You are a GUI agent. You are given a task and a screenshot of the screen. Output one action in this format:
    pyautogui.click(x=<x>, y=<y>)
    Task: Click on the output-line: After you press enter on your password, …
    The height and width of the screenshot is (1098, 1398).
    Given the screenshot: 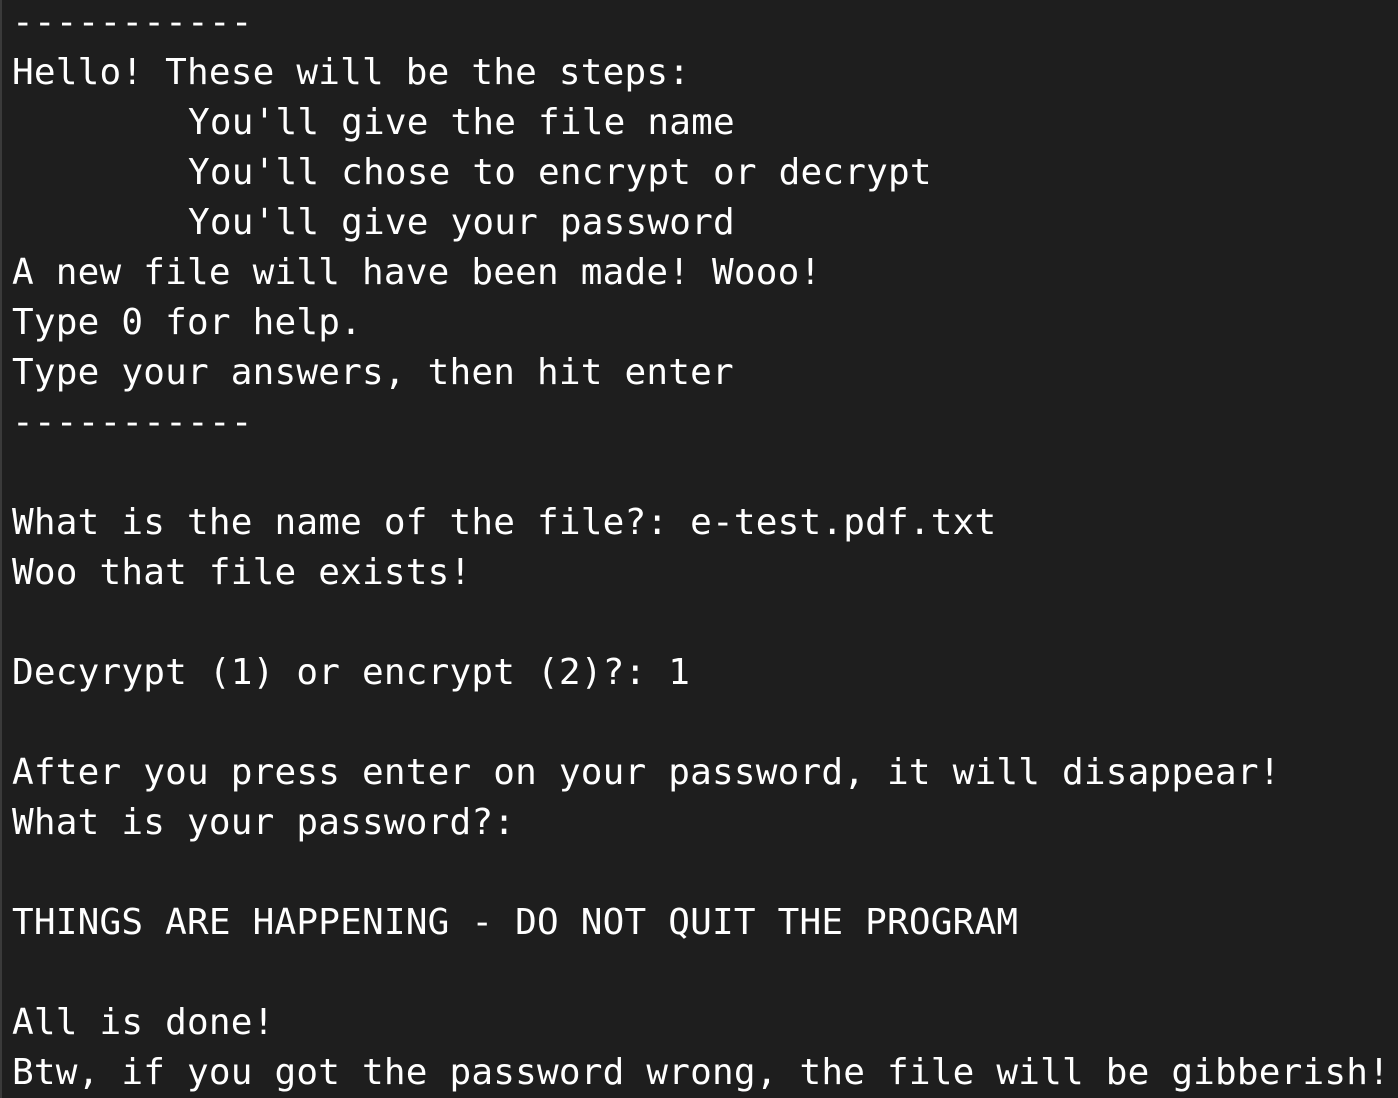 What is the action you would take?
    pyautogui.click(x=646, y=772)
    